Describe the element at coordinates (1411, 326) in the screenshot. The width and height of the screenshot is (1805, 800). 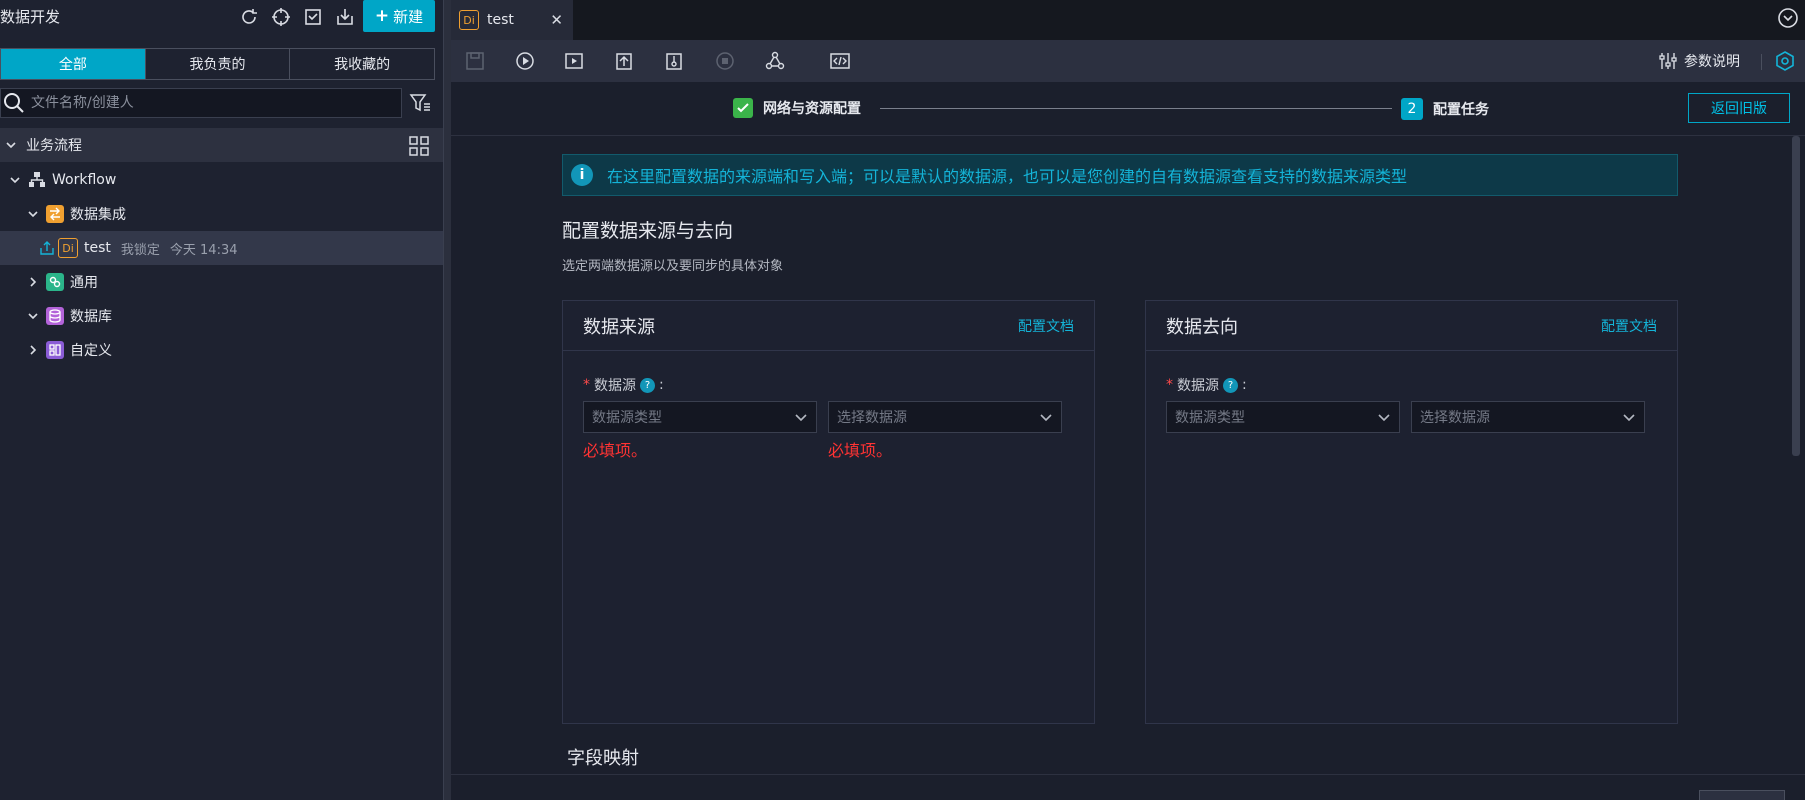
I see `card-header: 数据去向 配置文档` at that location.